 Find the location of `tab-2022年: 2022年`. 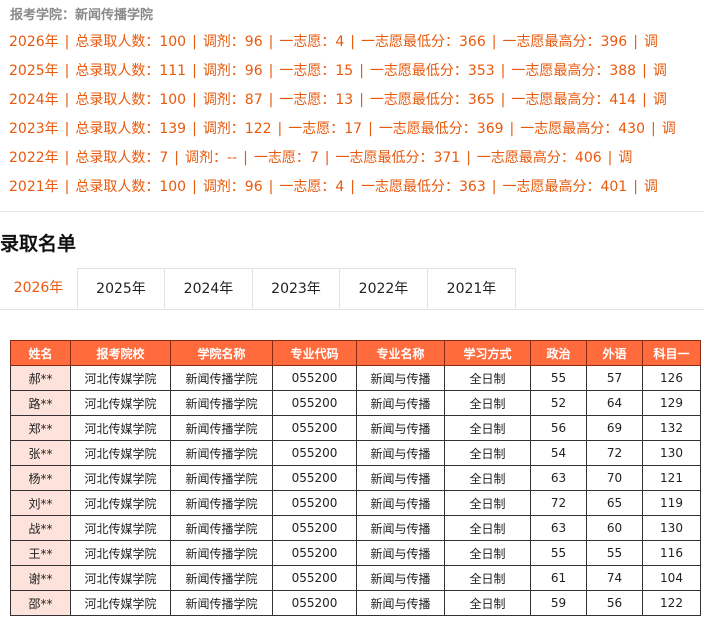

tab-2022年: 2022年 is located at coordinates (383, 288).